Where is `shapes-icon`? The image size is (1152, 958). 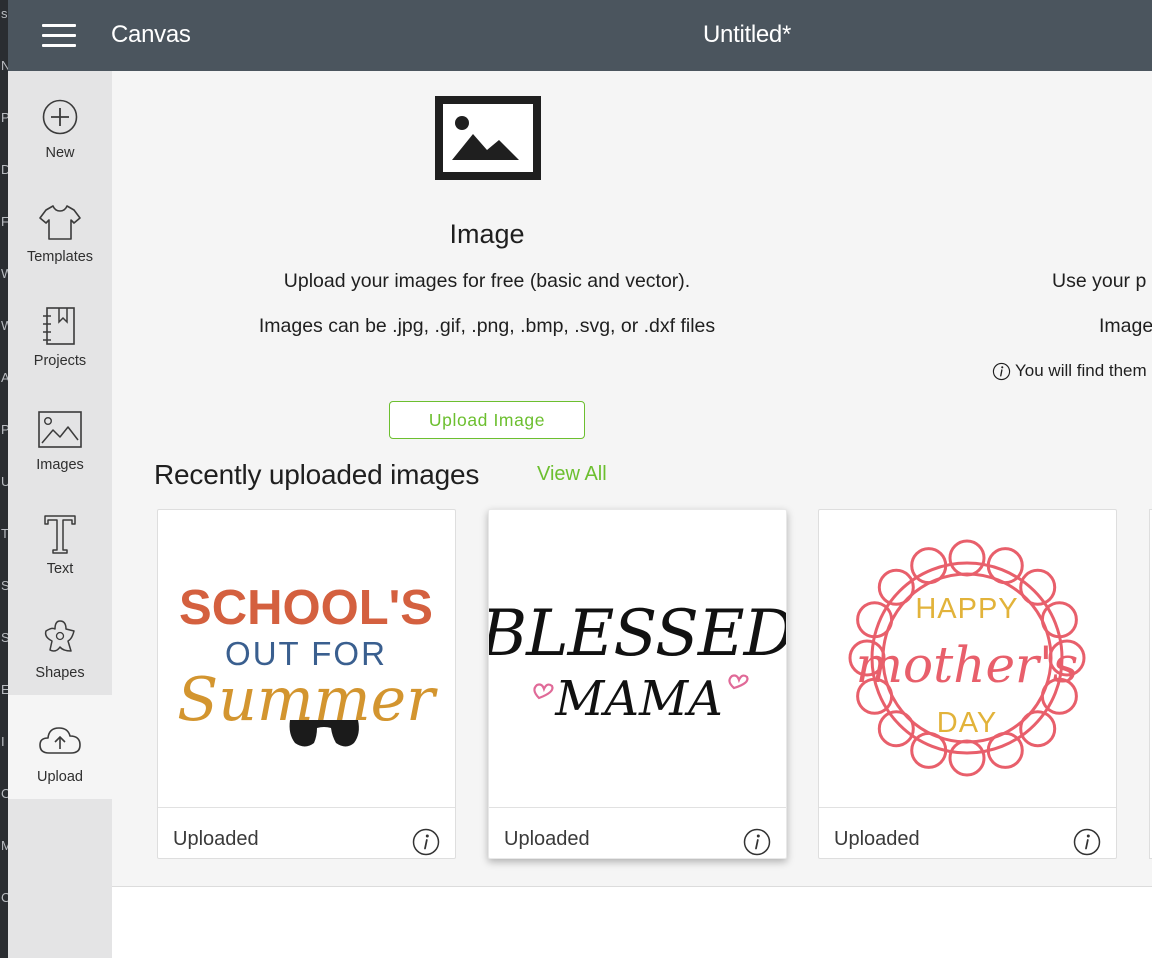 shapes-icon is located at coordinates (59, 636).